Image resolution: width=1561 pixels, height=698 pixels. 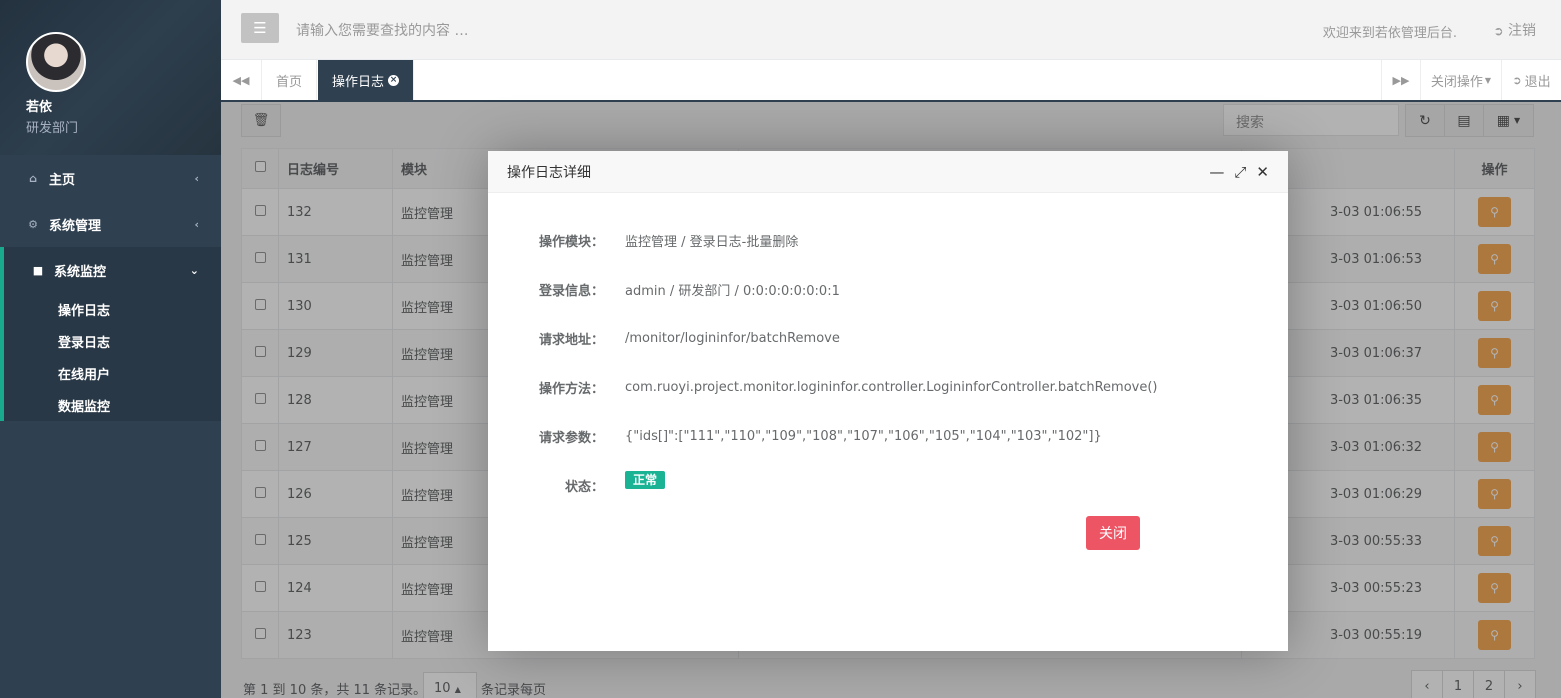 I want to click on tab-home: 首页, so click(x=290, y=80).